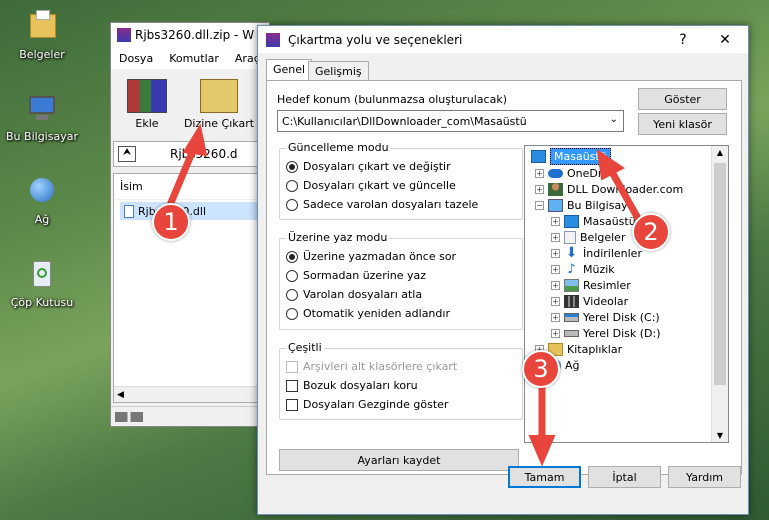 The height and width of the screenshot is (520, 769). What do you see at coordinates (541, 369) in the screenshot?
I see `callout-badge-3: 3` at bounding box center [541, 369].